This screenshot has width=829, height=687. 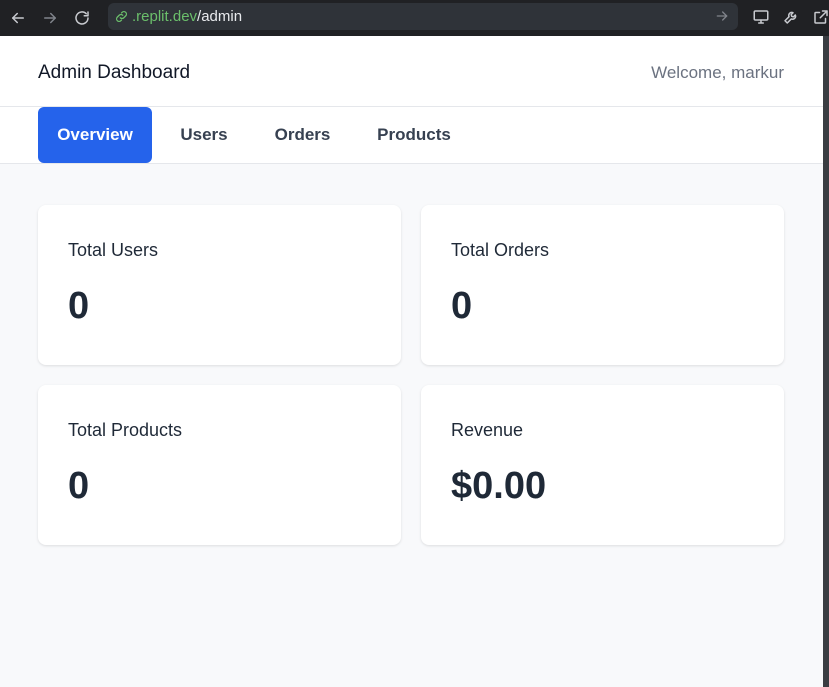 What do you see at coordinates (50, 18) in the screenshot?
I see `forward-icon` at bounding box center [50, 18].